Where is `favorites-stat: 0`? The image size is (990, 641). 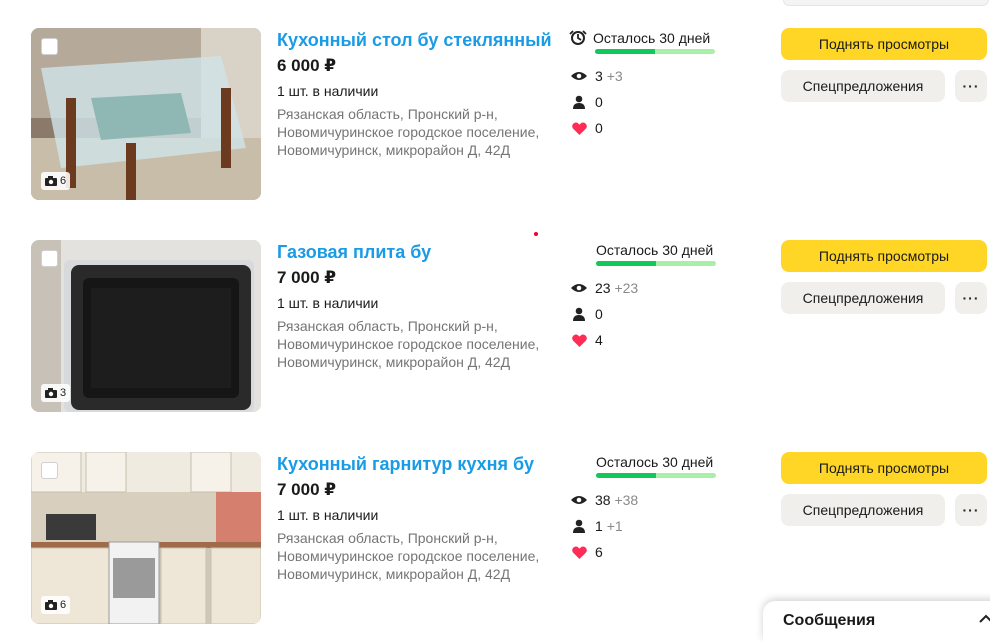 favorites-stat: 0 is located at coordinates (587, 128).